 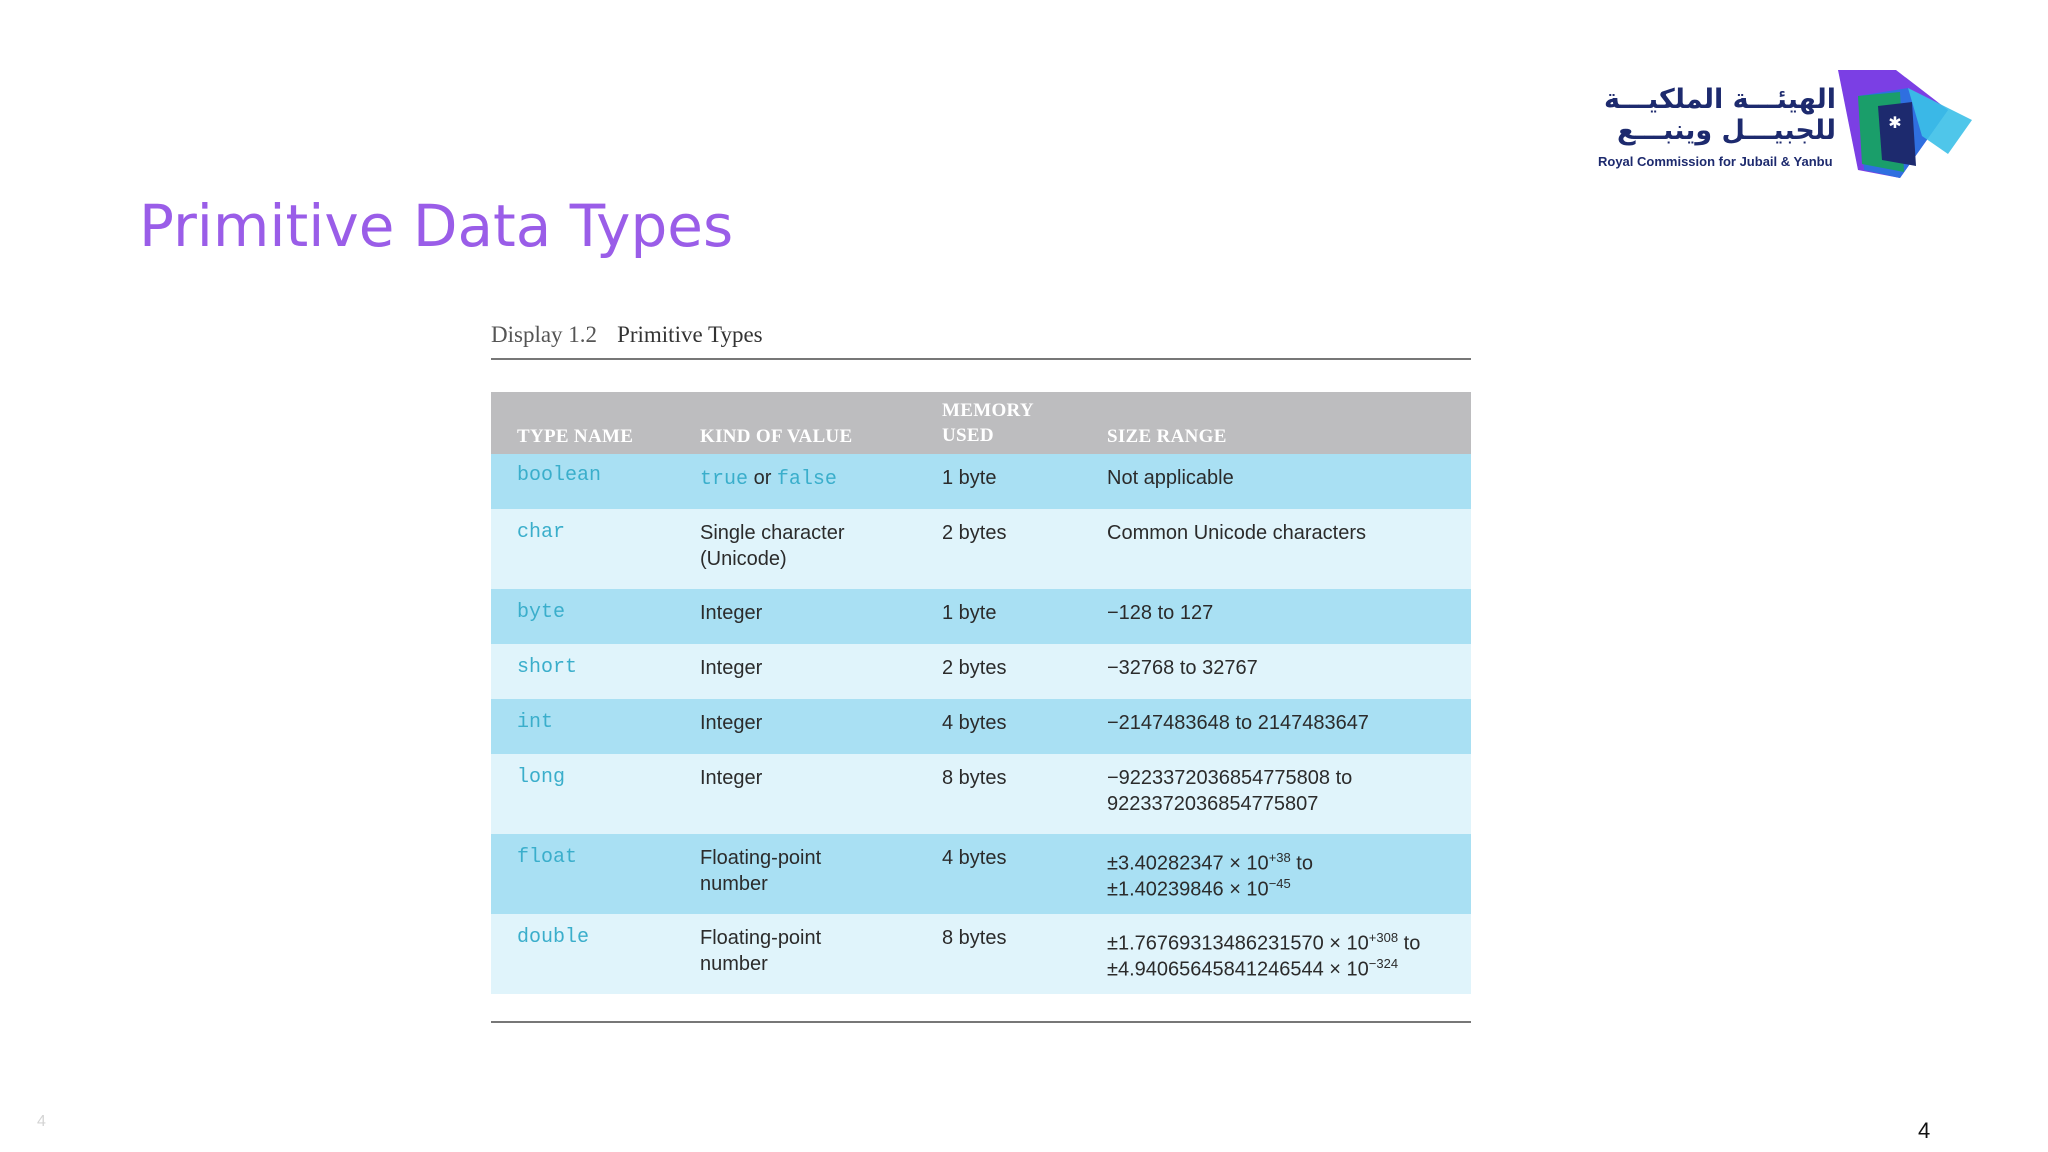 I want to click on size-range-cell: −128 to 127, so click(x=1160, y=613).